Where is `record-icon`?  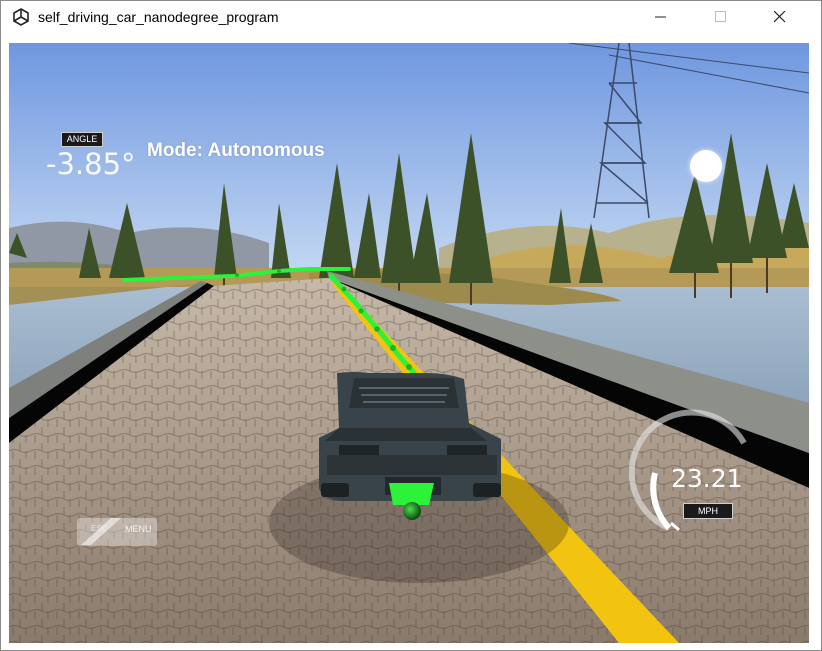
record-icon is located at coordinates (706, 166).